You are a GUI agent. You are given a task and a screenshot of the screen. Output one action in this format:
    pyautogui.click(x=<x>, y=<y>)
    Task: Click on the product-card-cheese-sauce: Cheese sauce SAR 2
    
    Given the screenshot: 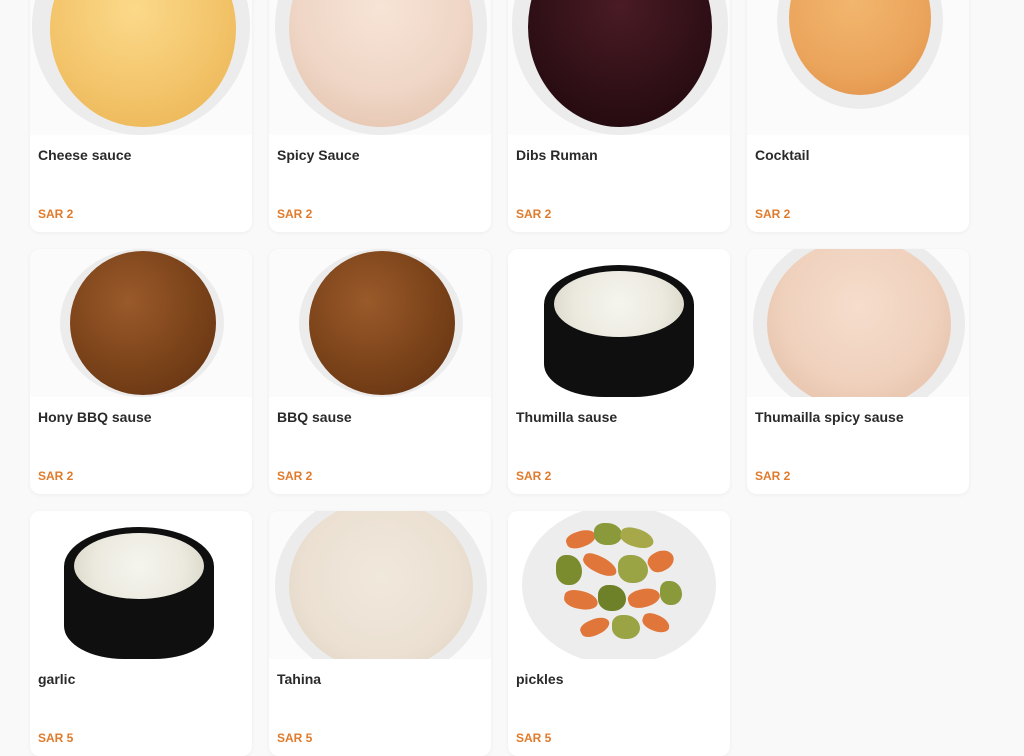 What is the action you would take?
    pyautogui.click(x=141, y=116)
    